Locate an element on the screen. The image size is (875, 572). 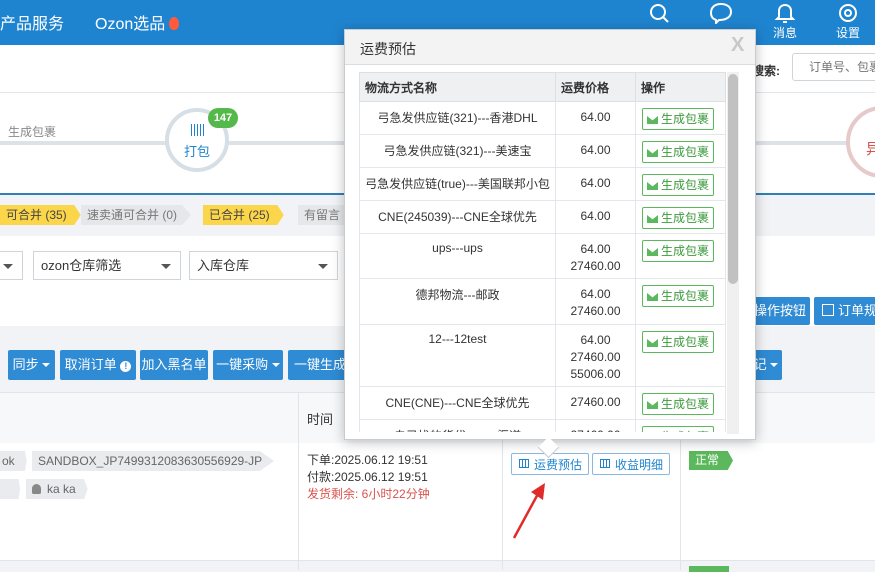
annotation-arrow-icon is located at coordinates (528, 511).